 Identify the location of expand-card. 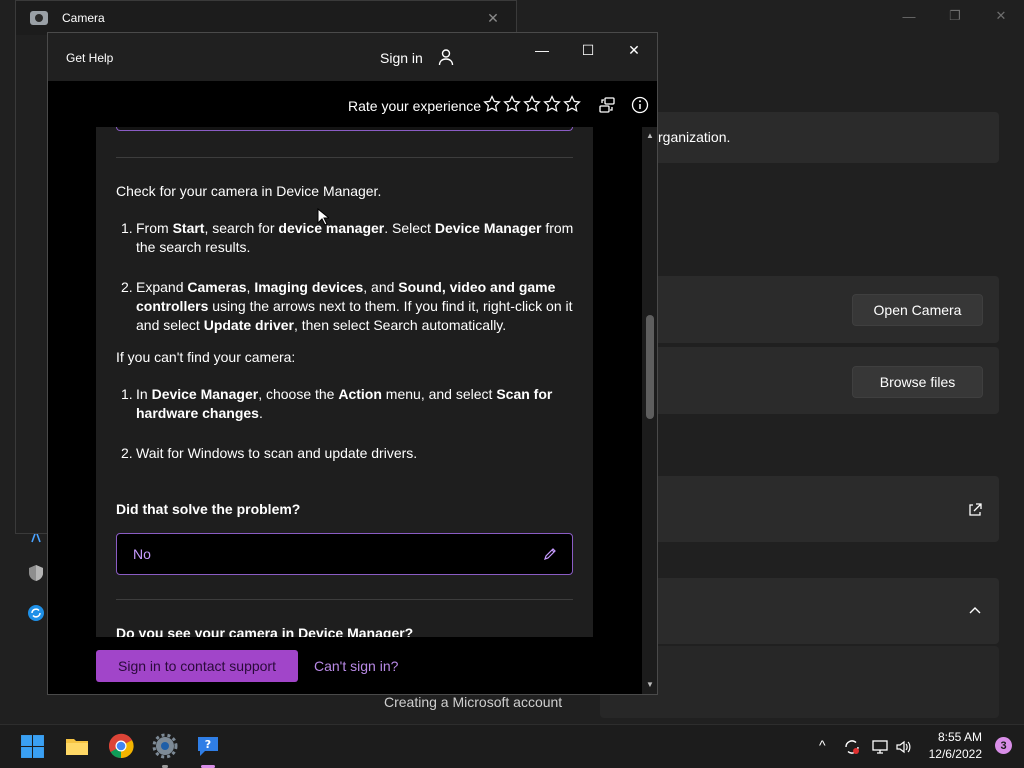
(799, 611).